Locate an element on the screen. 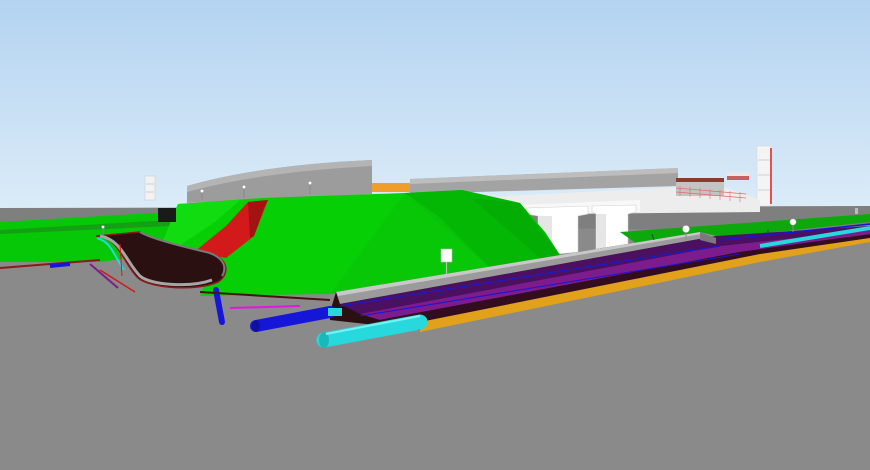 The image size is (870, 470). marker is located at coordinates (856, 211).